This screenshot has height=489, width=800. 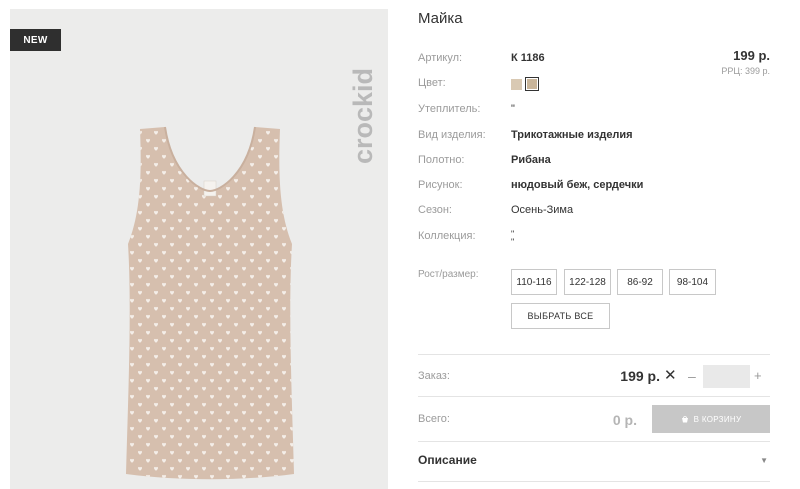 What do you see at coordinates (542, 210) in the screenshot?
I see `spec-value: Осень-Зима` at bounding box center [542, 210].